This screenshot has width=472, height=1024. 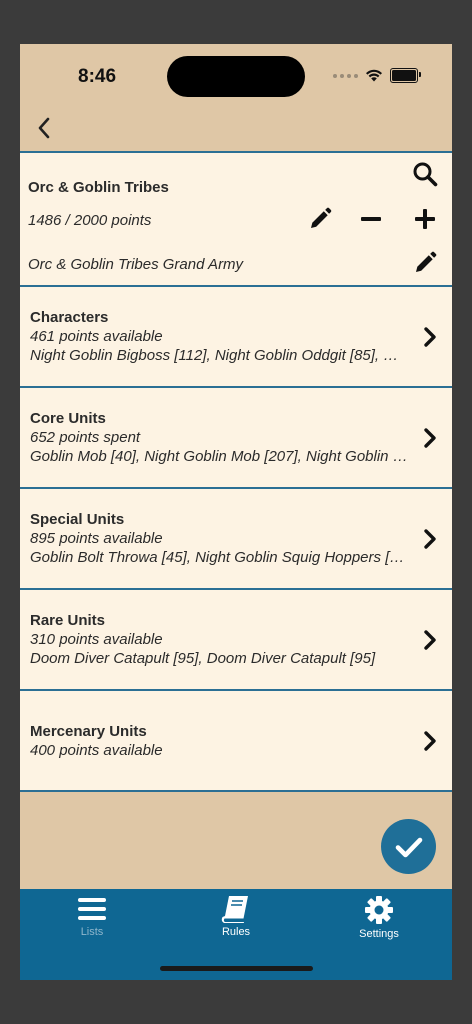 I want to click on tab-lists: Lists, so click(x=92, y=920).